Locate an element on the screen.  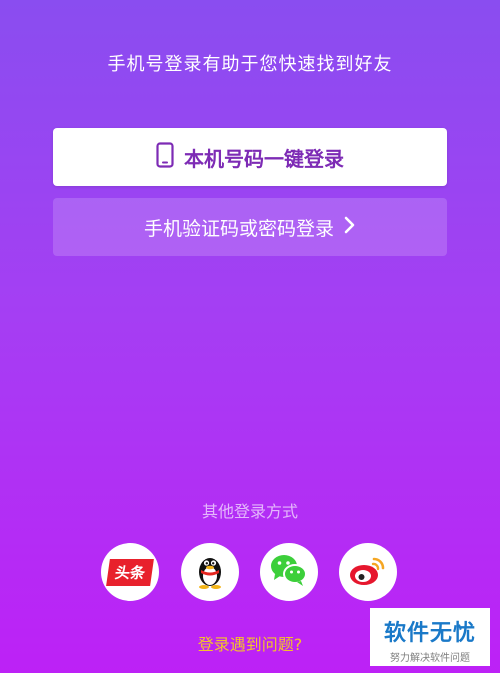
weibo-login-button is located at coordinates (368, 572).